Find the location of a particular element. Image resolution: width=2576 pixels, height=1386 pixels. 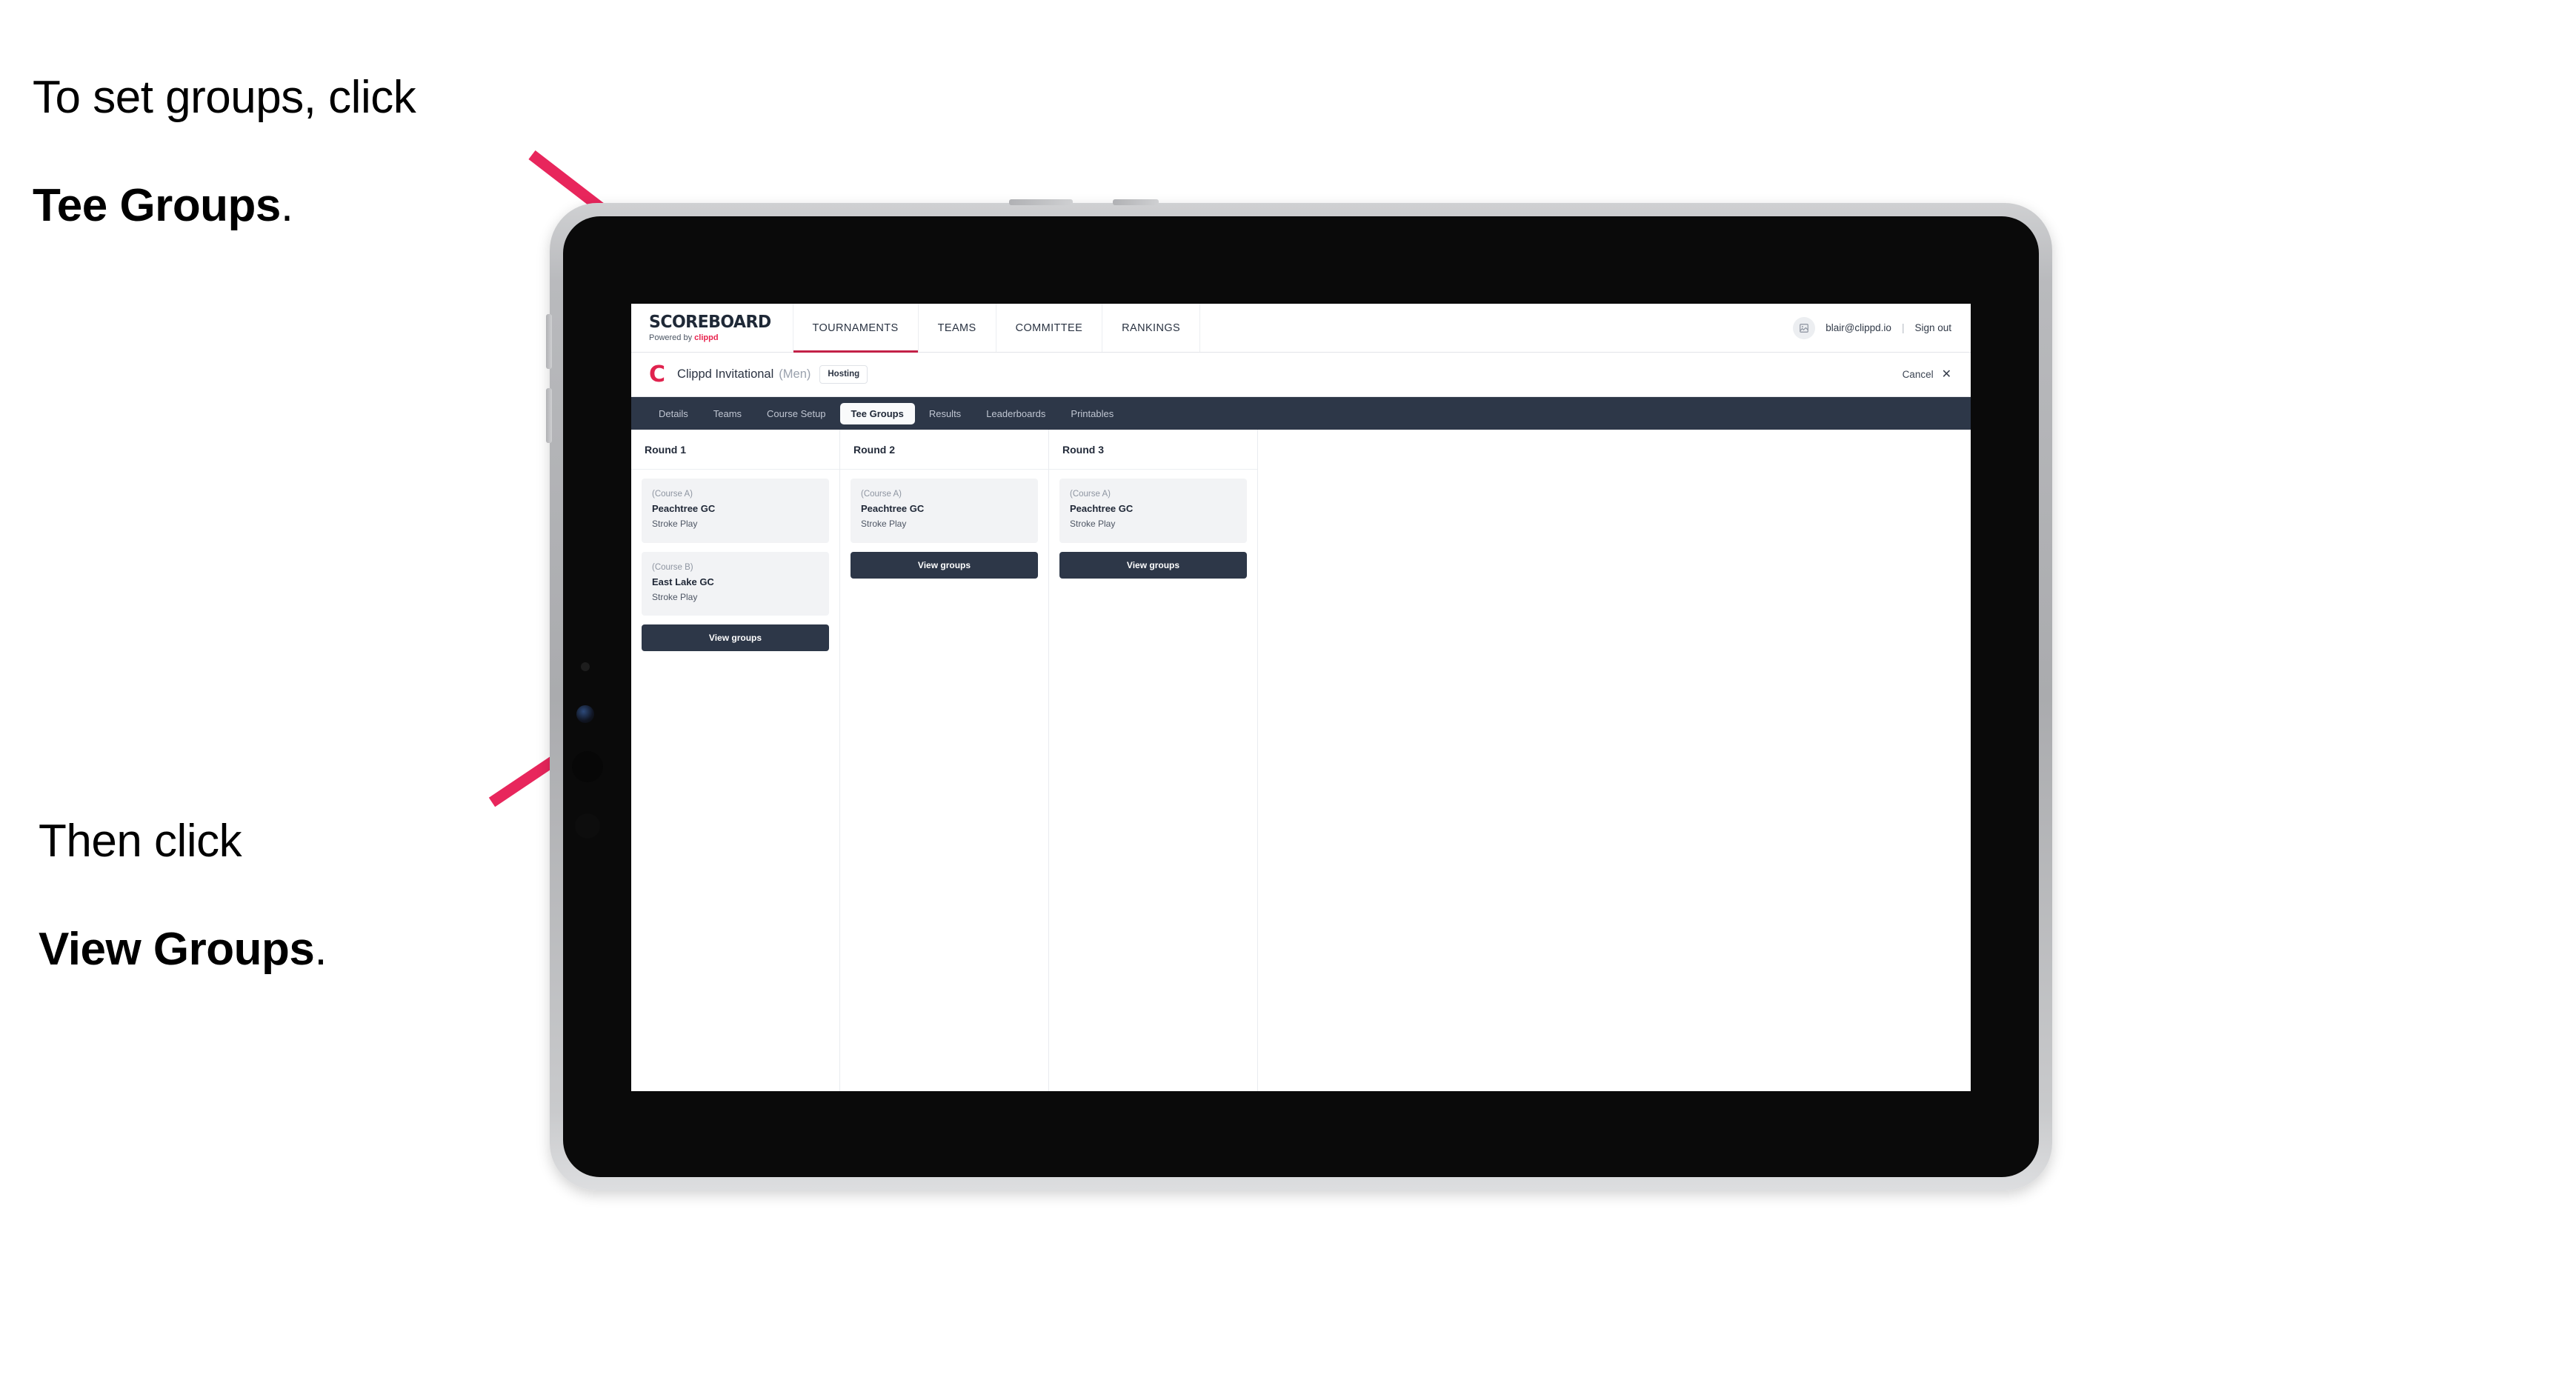

top-accessory-button is located at coordinates (1136, 202).